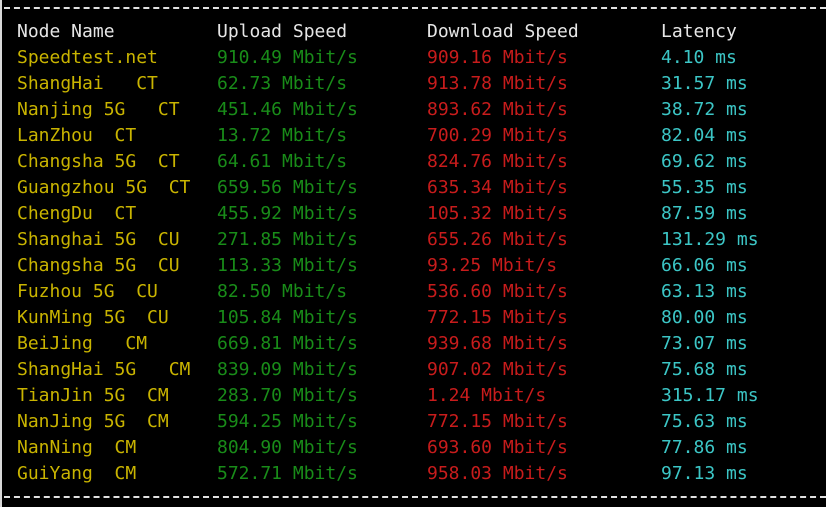 The width and height of the screenshot is (826, 507). What do you see at coordinates (287, 239) in the screenshot?
I see `upload-speed: 271.85 Mbit/s` at bounding box center [287, 239].